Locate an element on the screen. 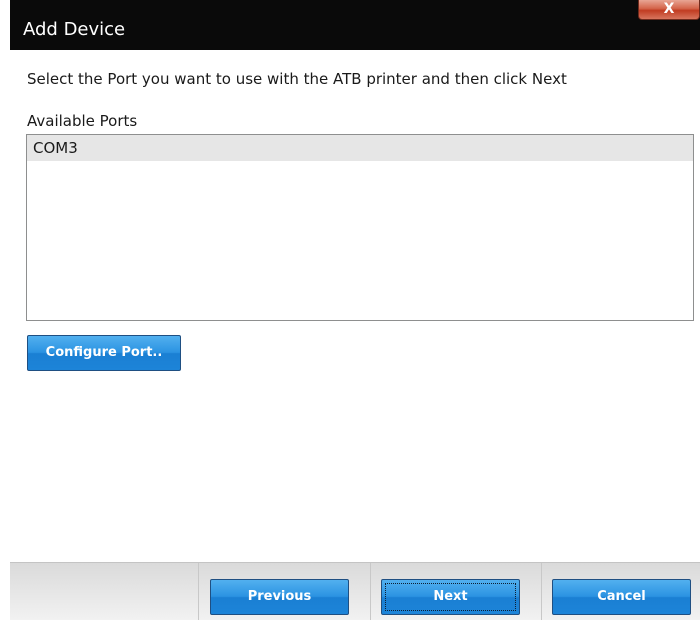  window-edge is located at coordinates (5, 310).